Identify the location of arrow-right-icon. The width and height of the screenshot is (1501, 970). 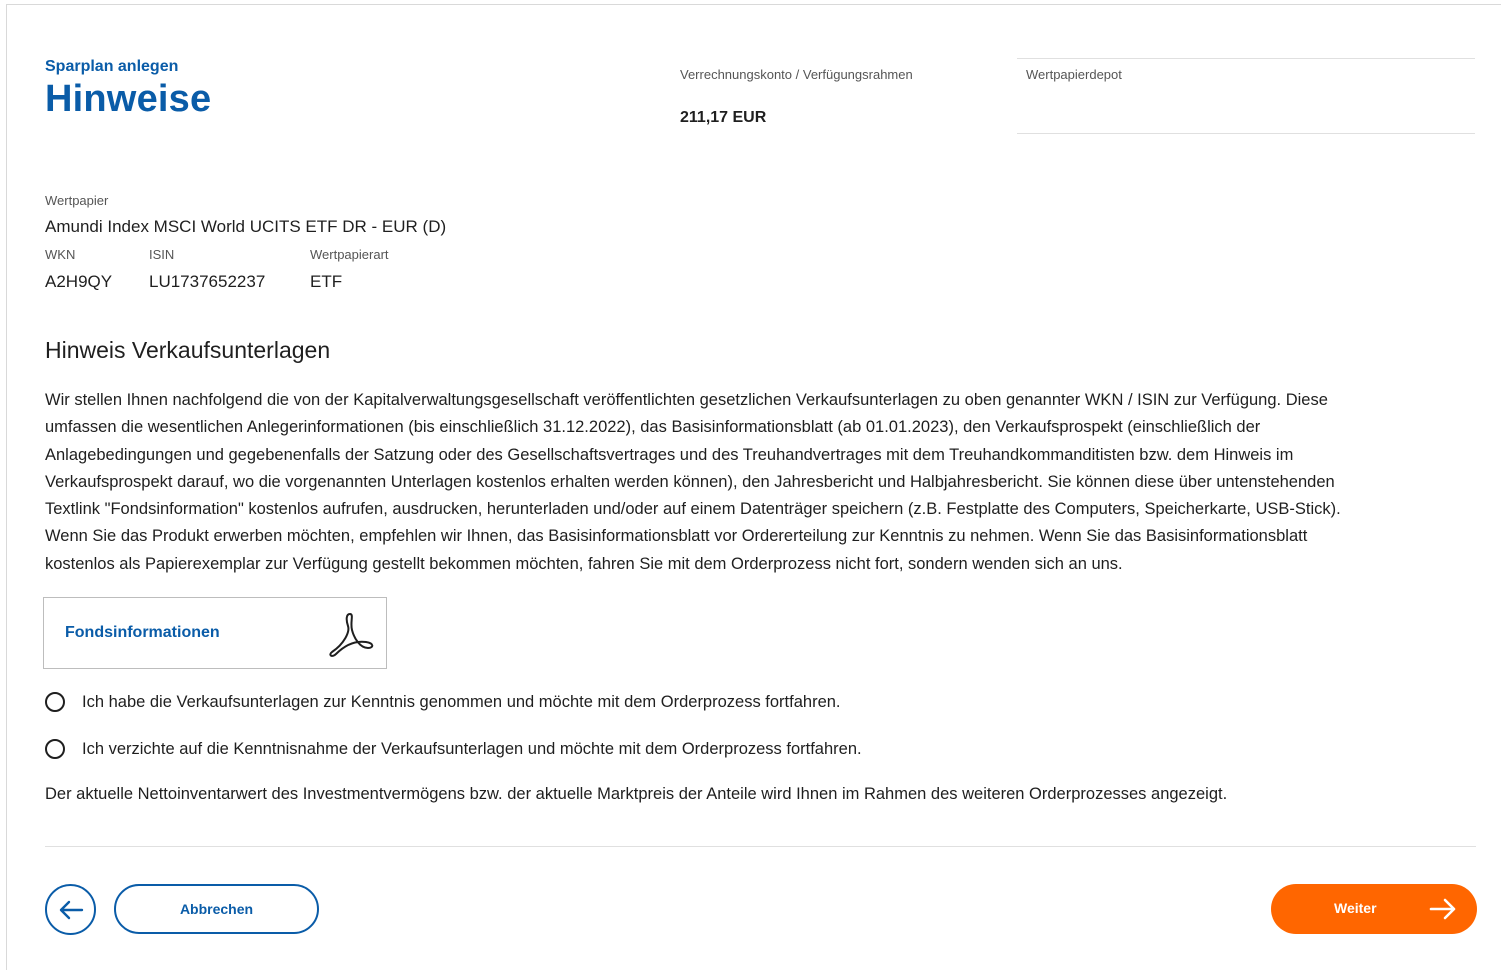
(1442, 909).